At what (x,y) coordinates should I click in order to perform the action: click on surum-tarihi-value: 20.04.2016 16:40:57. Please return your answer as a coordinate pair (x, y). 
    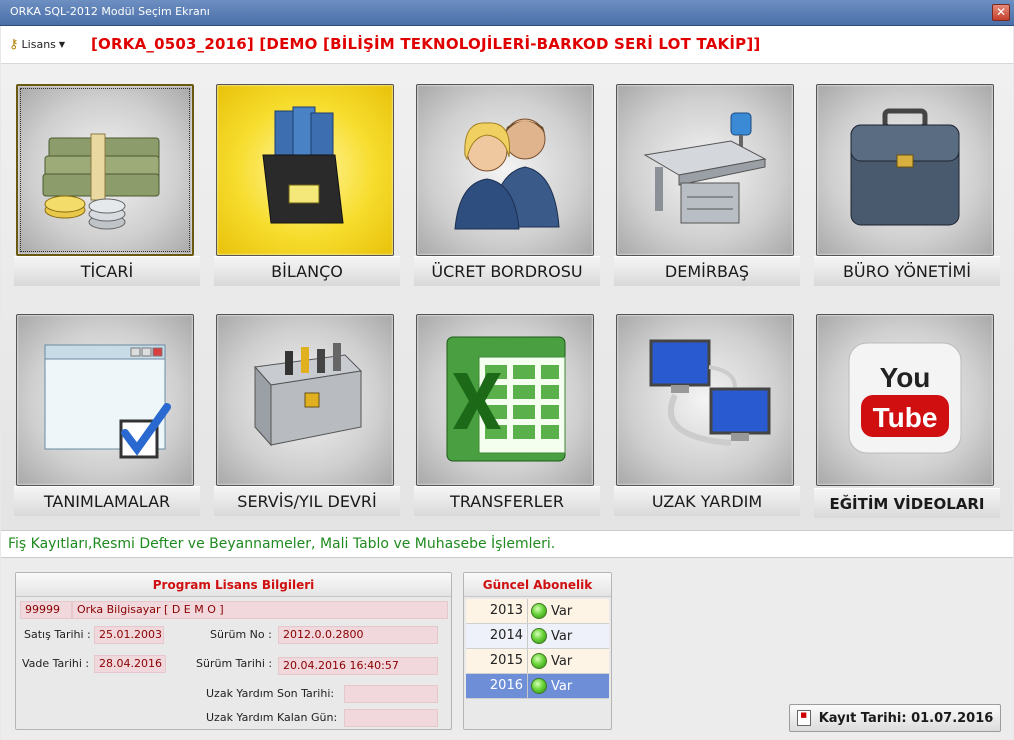
    Looking at the image, I should click on (358, 666).